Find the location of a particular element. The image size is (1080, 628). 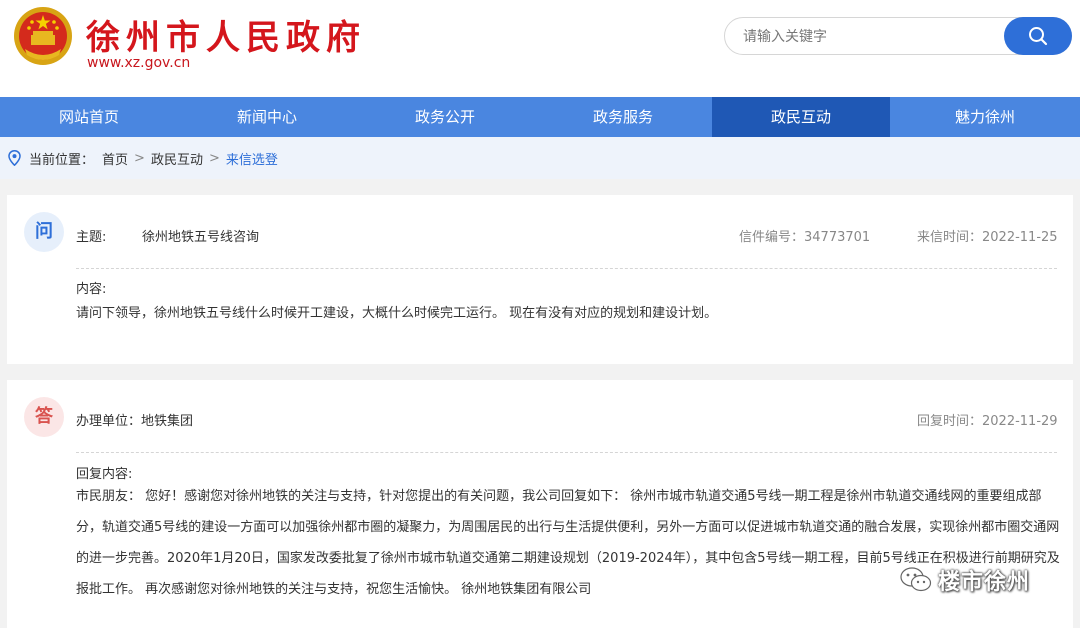

main-nav: 网站首页 新闻中心 政务公开 政务服务 政民互动 魅力徐州 is located at coordinates (540, 117).